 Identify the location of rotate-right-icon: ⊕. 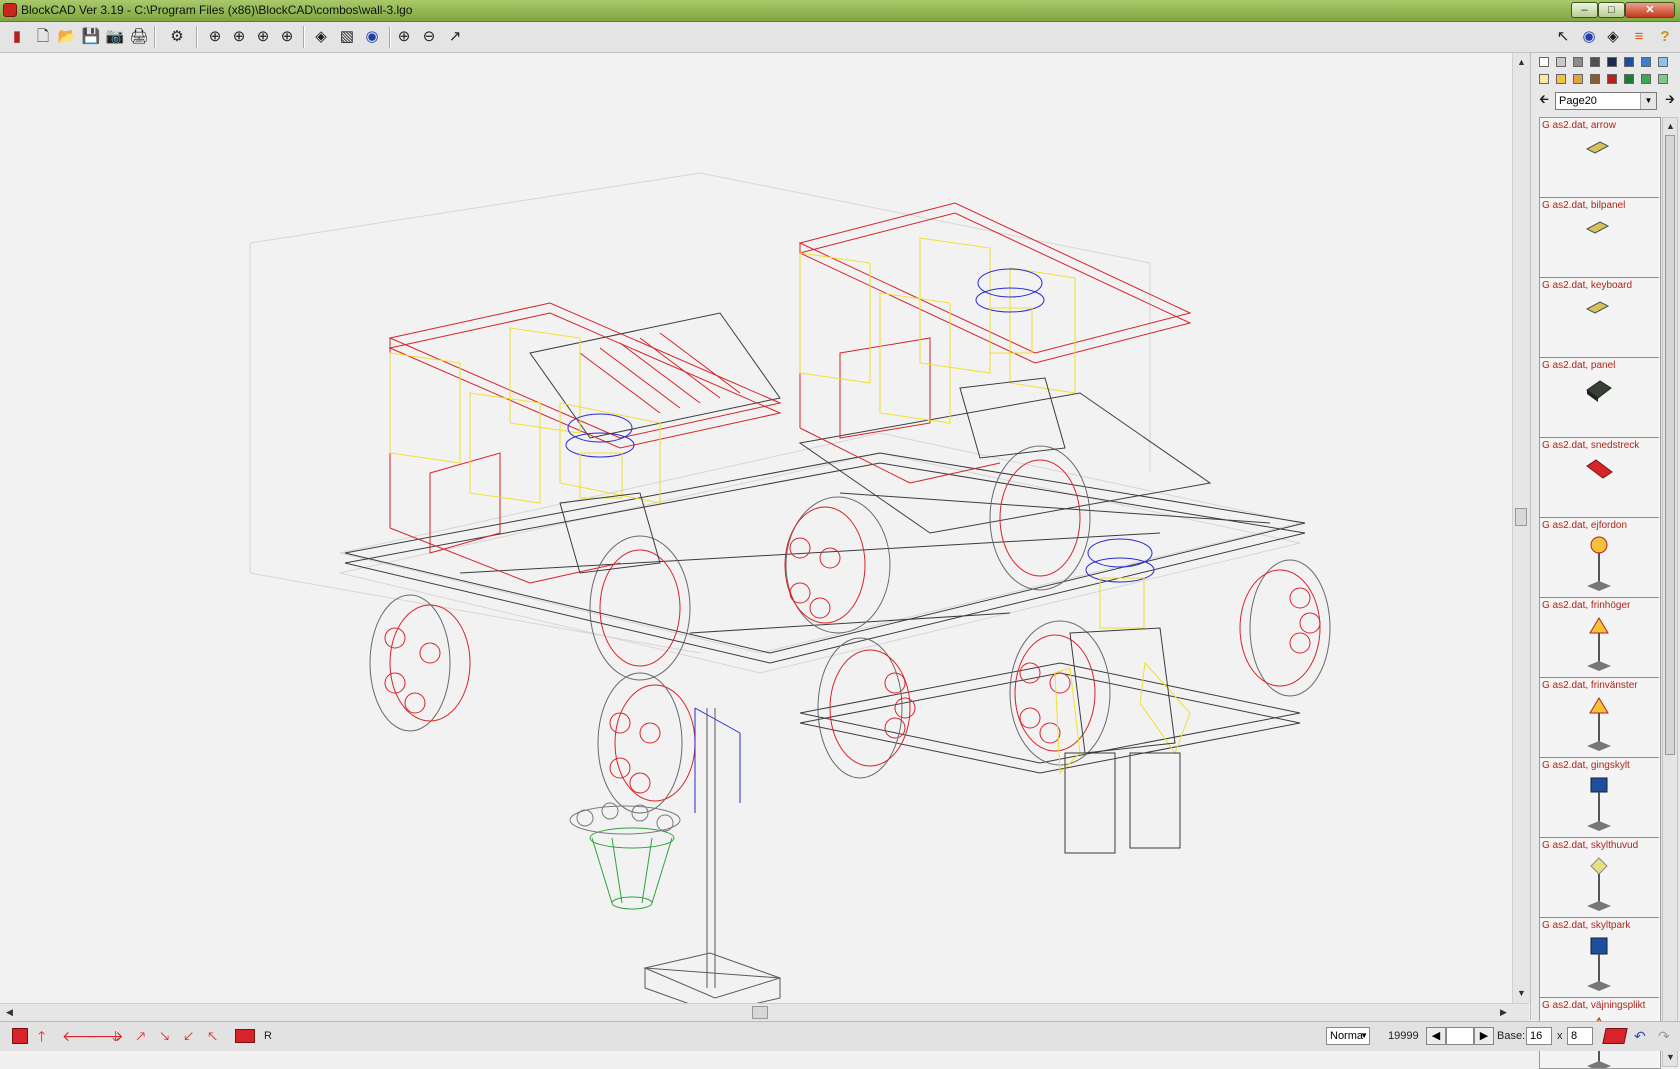
(239, 37).